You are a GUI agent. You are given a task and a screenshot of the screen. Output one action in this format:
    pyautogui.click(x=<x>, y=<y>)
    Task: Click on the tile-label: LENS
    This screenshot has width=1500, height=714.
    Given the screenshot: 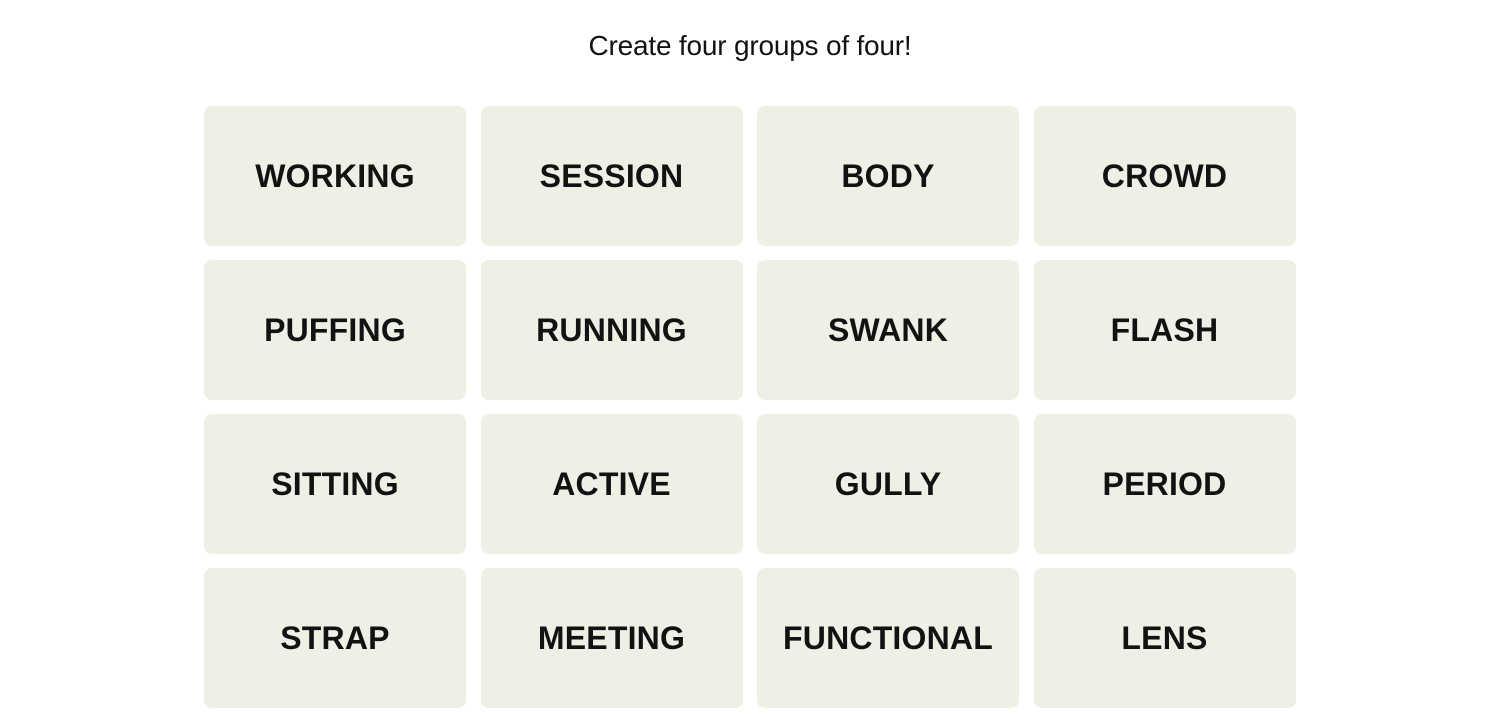 What is the action you would take?
    pyautogui.click(x=1164, y=637)
    